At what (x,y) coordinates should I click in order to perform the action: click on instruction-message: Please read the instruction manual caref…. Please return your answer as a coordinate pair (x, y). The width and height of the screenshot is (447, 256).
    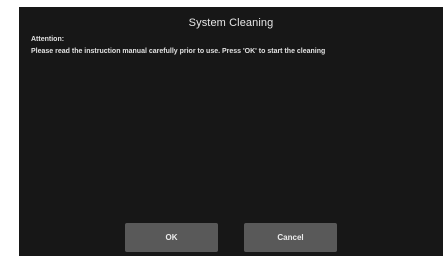
    Looking at the image, I should click on (178, 51).